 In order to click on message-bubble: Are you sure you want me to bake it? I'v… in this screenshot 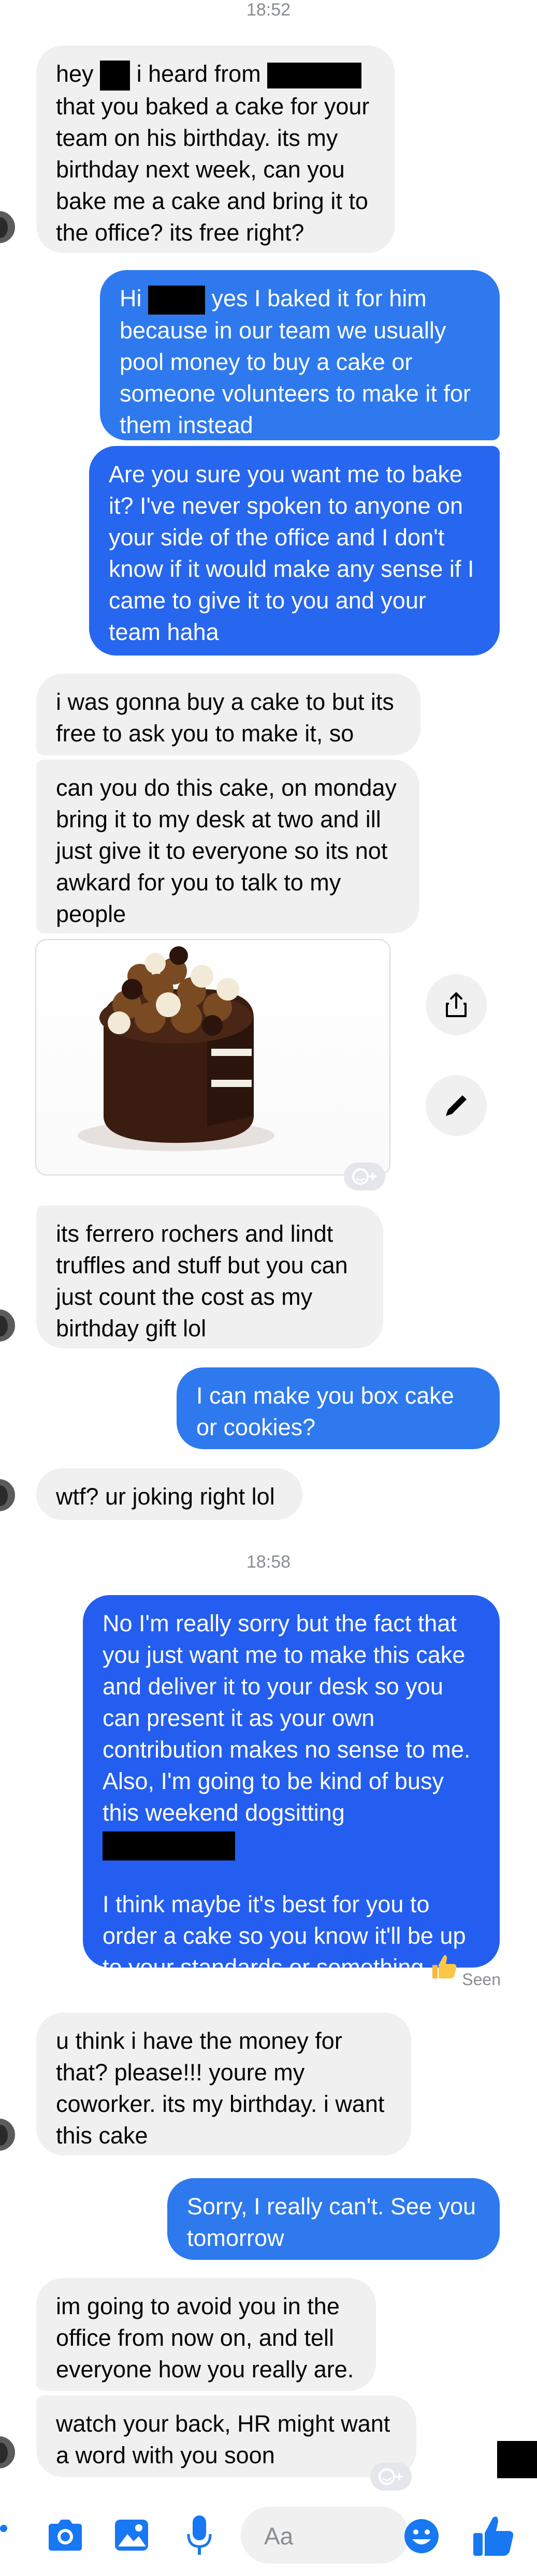, I will do `click(294, 551)`.